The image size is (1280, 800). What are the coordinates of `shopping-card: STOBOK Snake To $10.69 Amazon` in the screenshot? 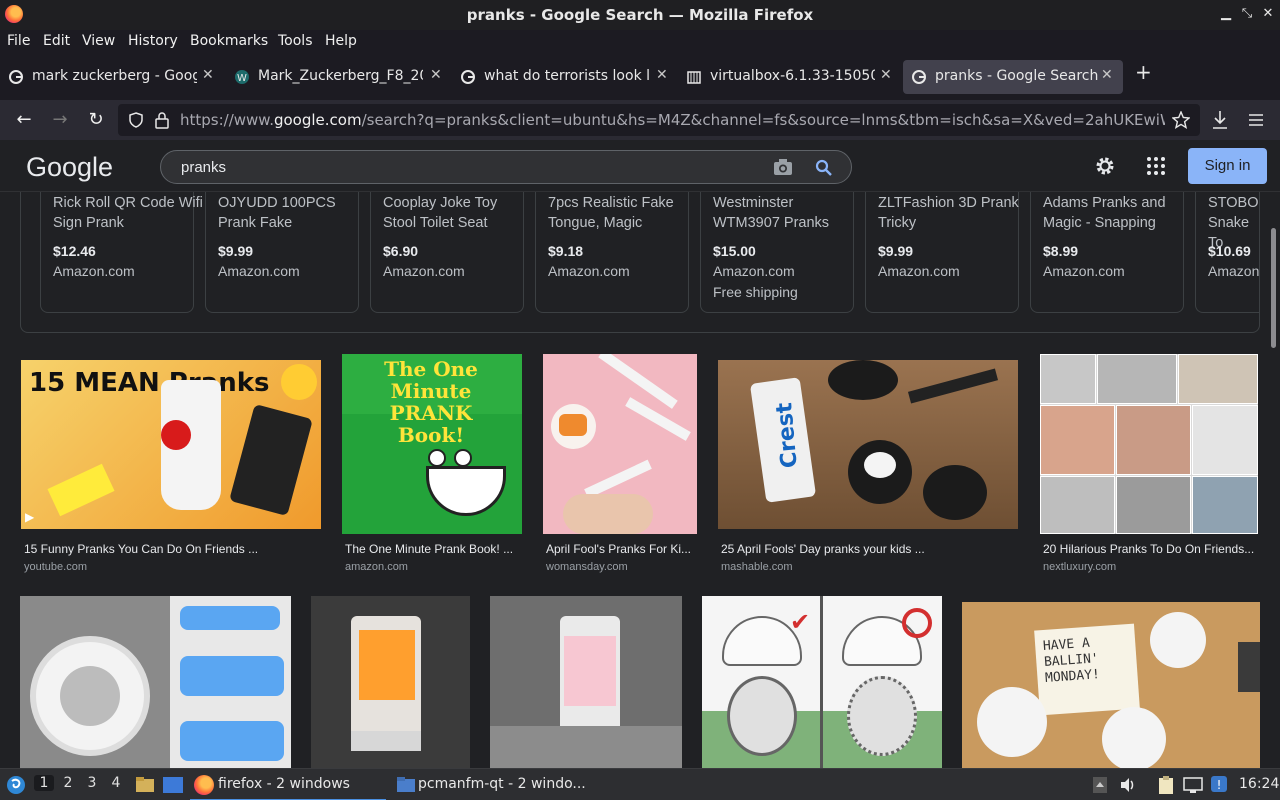 It's located at (1227, 252).